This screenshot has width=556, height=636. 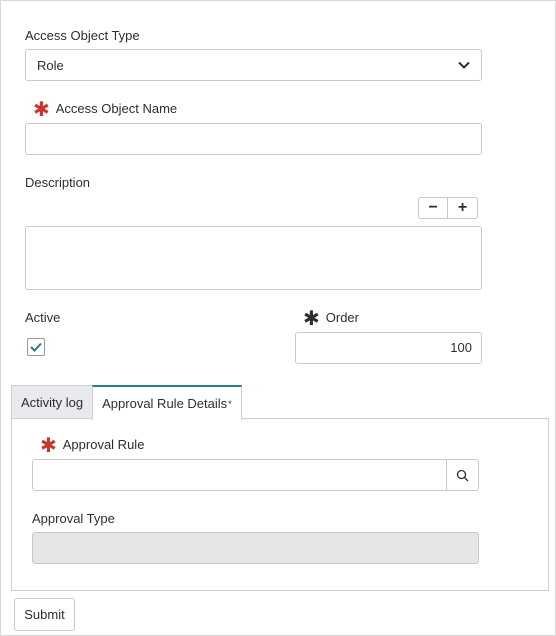 I want to click on tab-bar: Activity log Approval Rule Details *, so click(x=126, y=402).